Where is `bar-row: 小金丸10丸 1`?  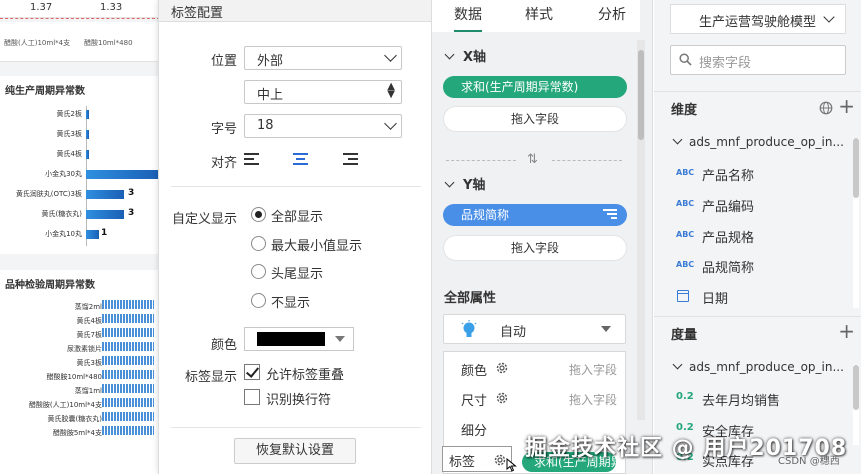 bar-row: 小金丸10丸 1 is located at coordinates (80, 234).